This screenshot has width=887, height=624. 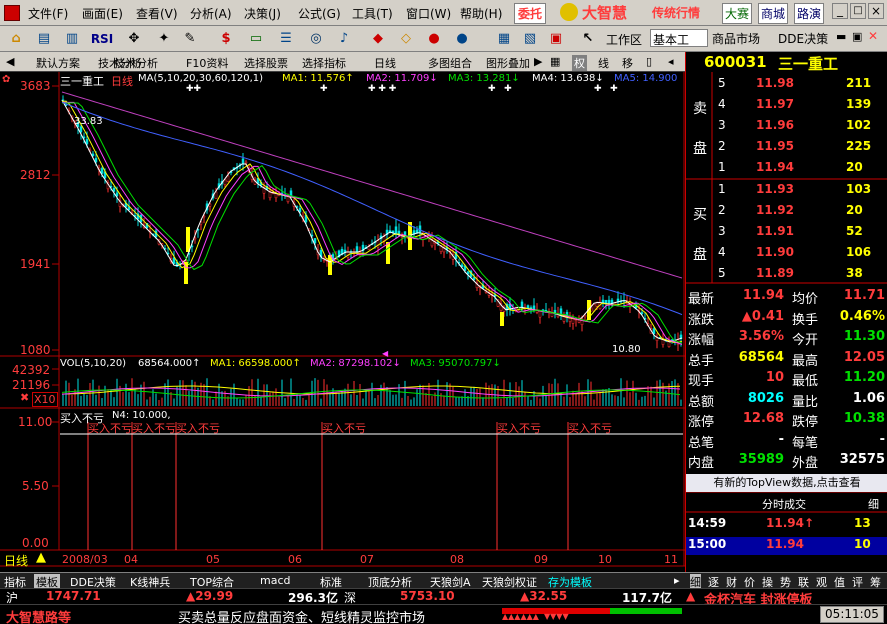 I want to click on grid-toggle-icon: ▦, so click(x=555, y=61).